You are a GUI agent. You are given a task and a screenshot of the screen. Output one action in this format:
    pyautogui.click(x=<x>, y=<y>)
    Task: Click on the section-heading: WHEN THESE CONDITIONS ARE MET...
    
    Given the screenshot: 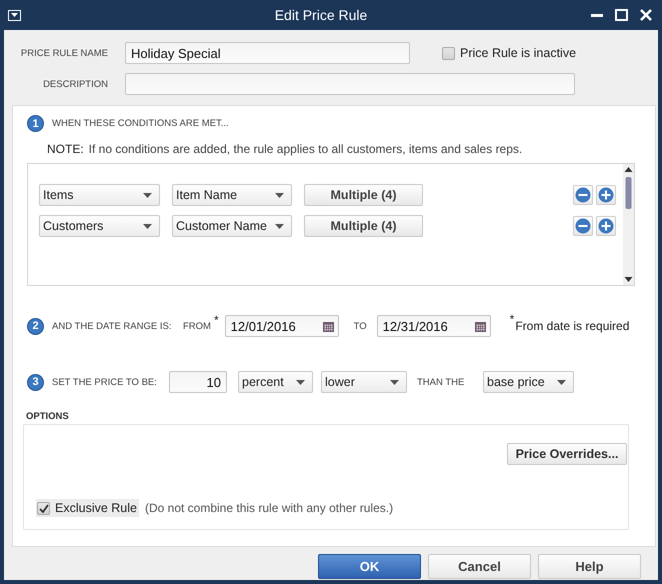 What is the action you would take?
    pyautogui.click(x=140, y=123)
    